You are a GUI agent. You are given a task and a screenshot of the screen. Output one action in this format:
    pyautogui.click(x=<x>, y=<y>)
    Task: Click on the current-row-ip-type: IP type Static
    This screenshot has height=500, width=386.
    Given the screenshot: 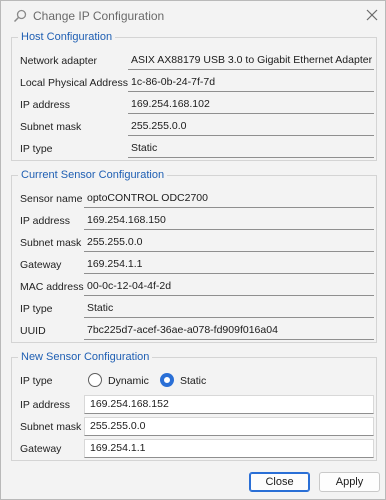 What is the action you would take?
    pyautogui.click(x=194, y=309)
    